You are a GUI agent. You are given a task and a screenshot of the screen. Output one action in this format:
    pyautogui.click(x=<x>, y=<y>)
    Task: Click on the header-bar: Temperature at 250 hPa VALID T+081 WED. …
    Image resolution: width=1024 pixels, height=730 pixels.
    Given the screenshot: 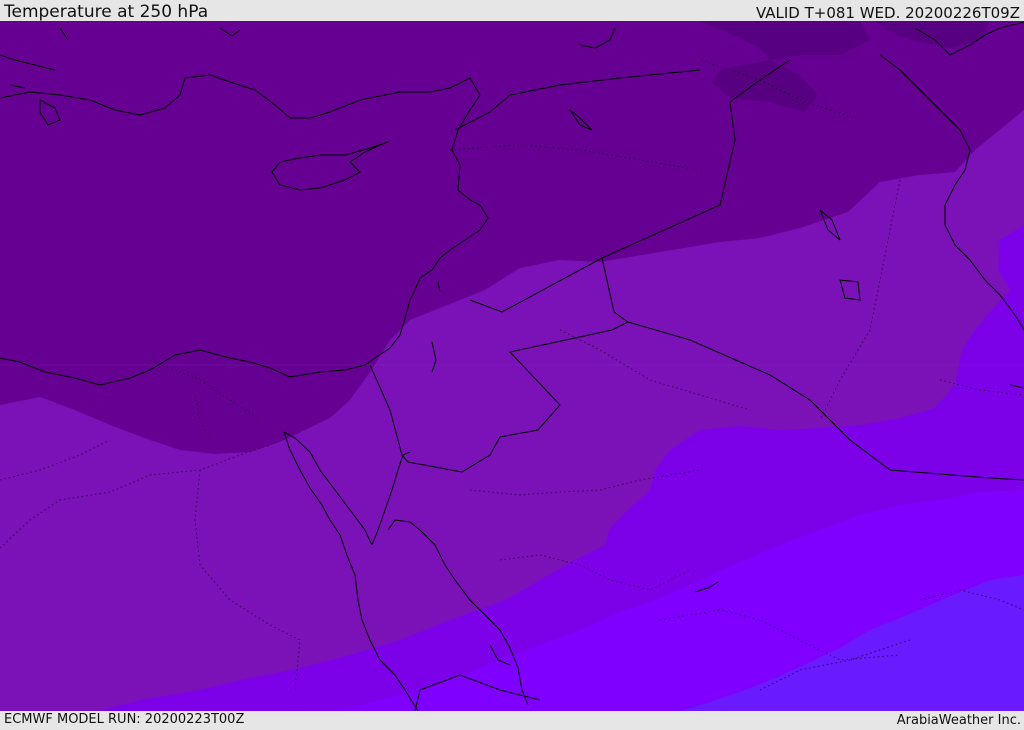 What is the action you would take?
    pyautogui.click(x=512, y=10)
    